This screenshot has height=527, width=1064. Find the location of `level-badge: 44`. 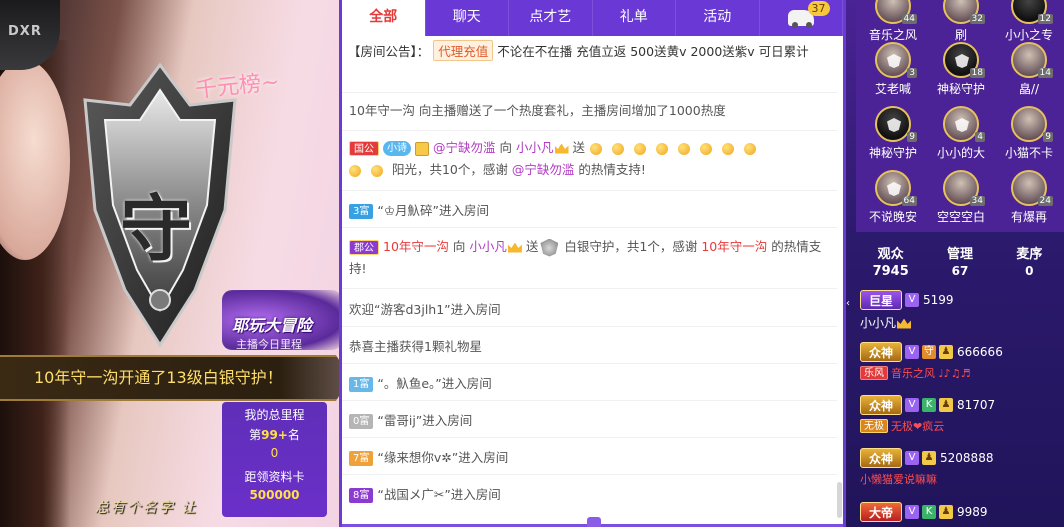

level-badge: 44 is located at coordinates (909, 19).